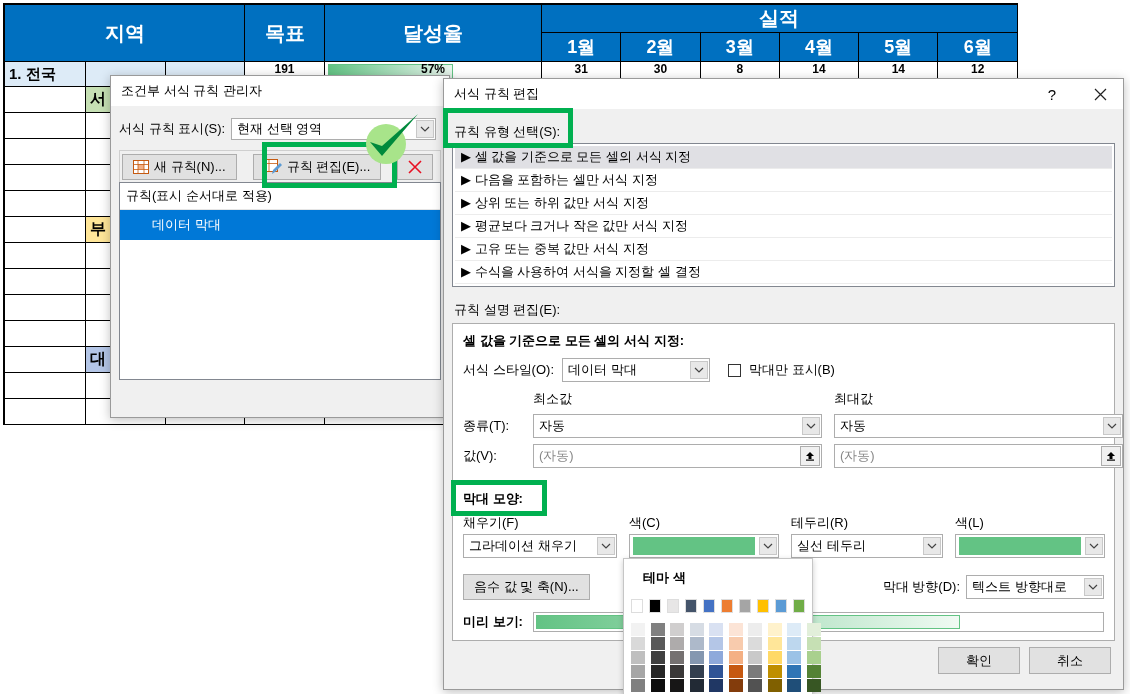  I want to click on format-style-dropdown: 데이터 막대, so click(636, 370).